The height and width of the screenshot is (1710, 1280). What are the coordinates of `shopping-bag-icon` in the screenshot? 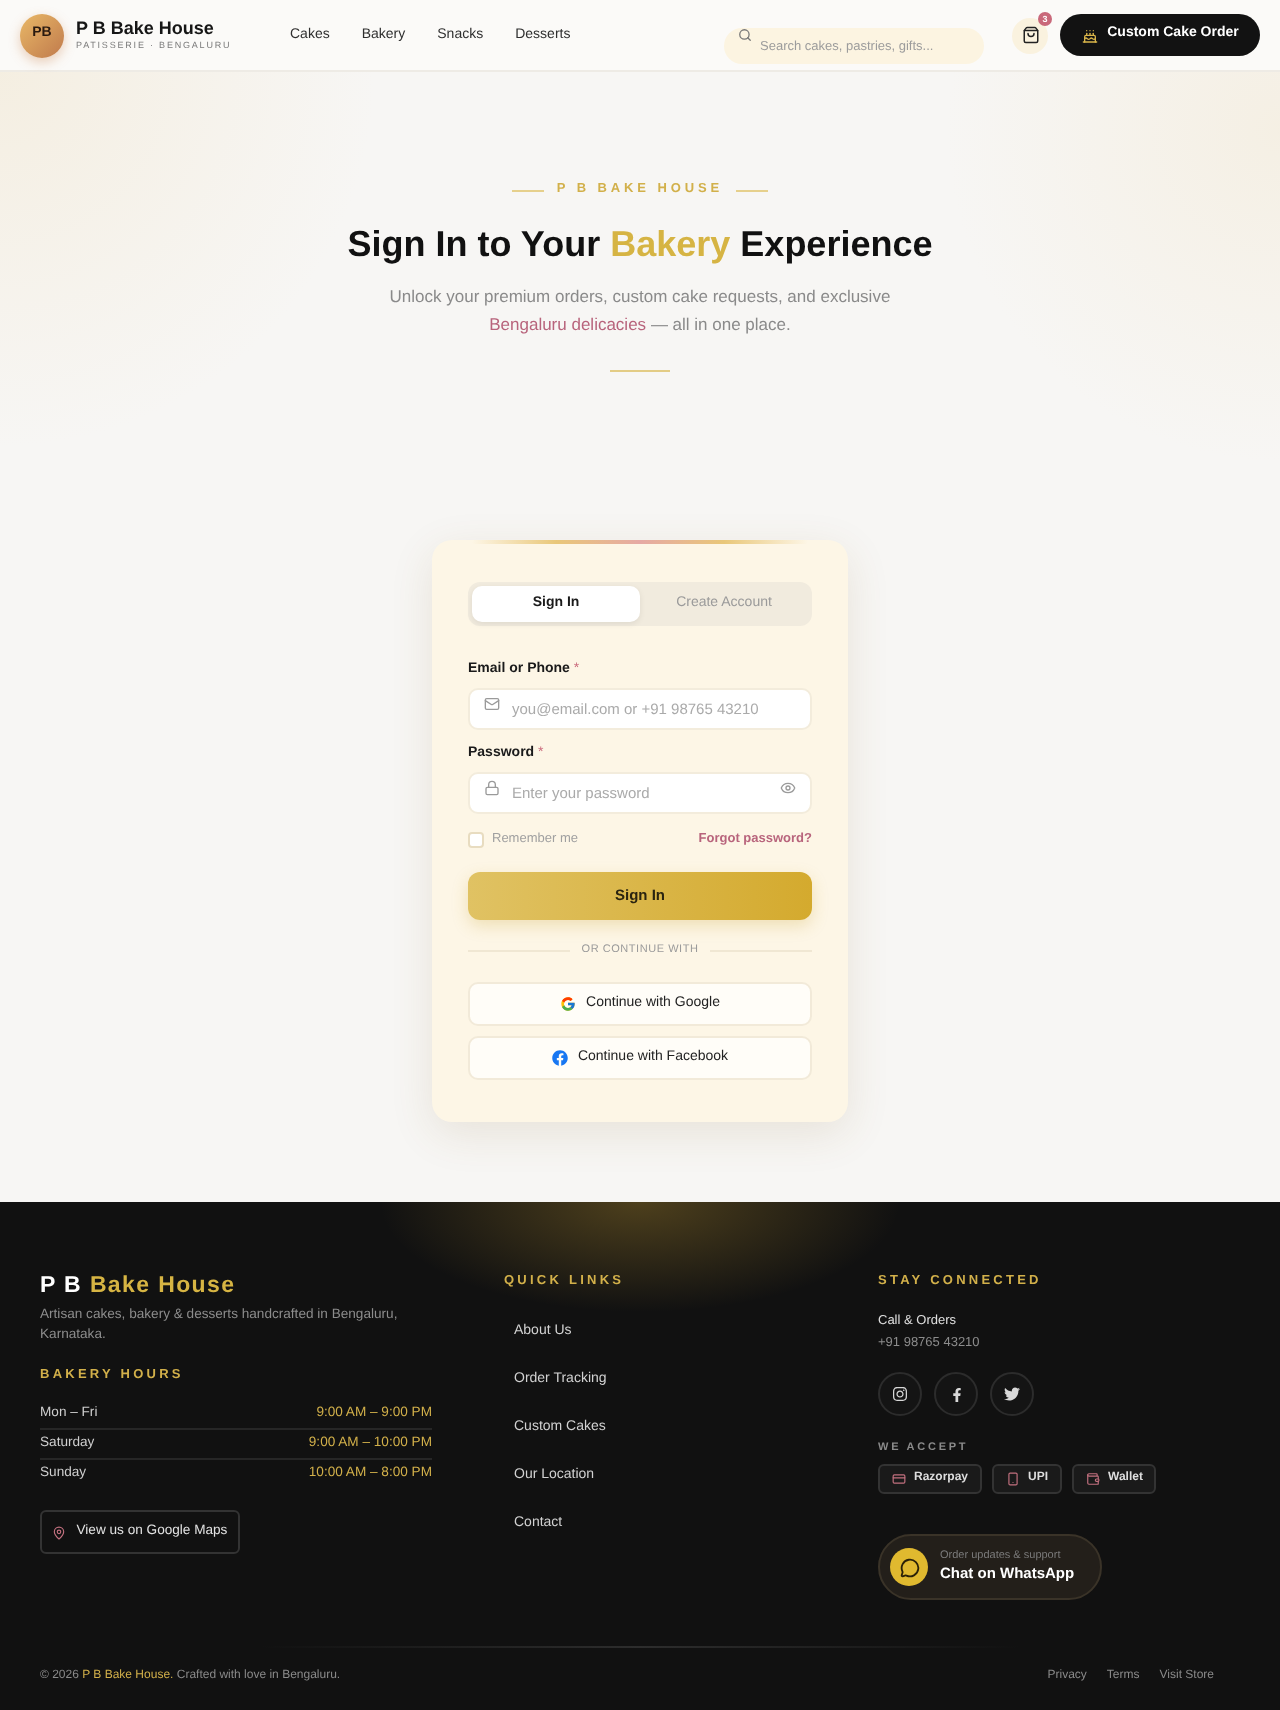 It's located at (1030, 35).